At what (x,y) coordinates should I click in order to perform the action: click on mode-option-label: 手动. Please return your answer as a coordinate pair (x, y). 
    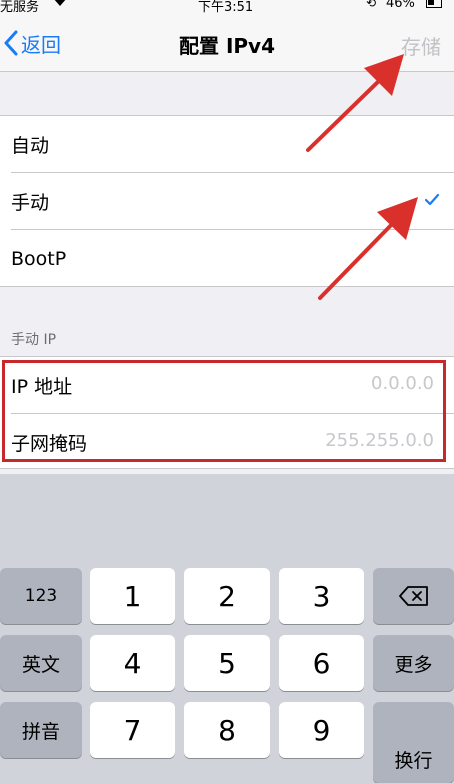
    Looking at the image, I should click on (30, 203).